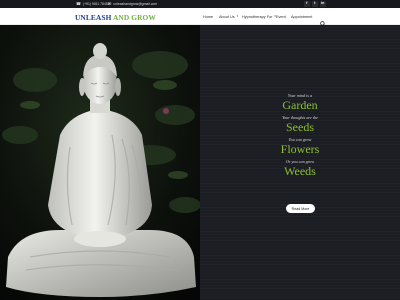 The image size is (400, 300). I want to click on phone-number: (+91) 9811 78455, so click(96, 4).